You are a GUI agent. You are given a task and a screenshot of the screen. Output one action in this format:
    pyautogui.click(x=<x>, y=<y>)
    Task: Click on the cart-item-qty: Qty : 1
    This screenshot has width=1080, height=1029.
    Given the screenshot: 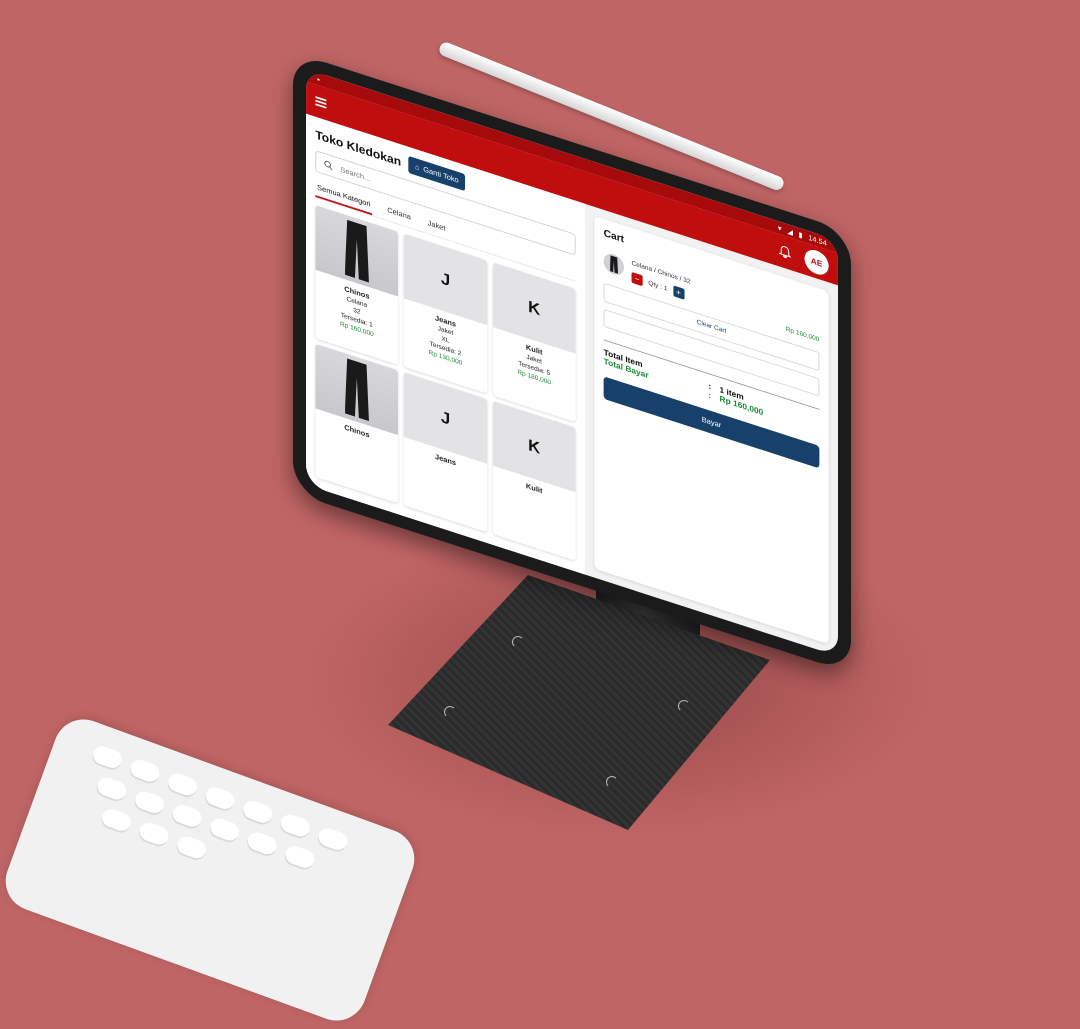 What is the action you would take?
    pyautogui.click(x=658, y=286)
    